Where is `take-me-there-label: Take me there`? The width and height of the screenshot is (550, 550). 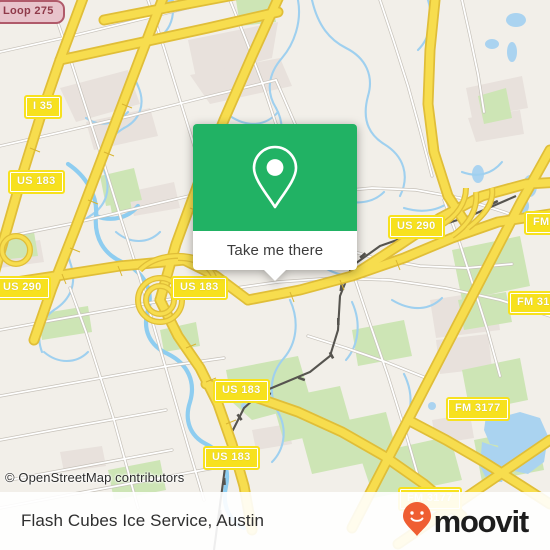
take-me-there-label: Take me there is located at coordinates (275, 250).